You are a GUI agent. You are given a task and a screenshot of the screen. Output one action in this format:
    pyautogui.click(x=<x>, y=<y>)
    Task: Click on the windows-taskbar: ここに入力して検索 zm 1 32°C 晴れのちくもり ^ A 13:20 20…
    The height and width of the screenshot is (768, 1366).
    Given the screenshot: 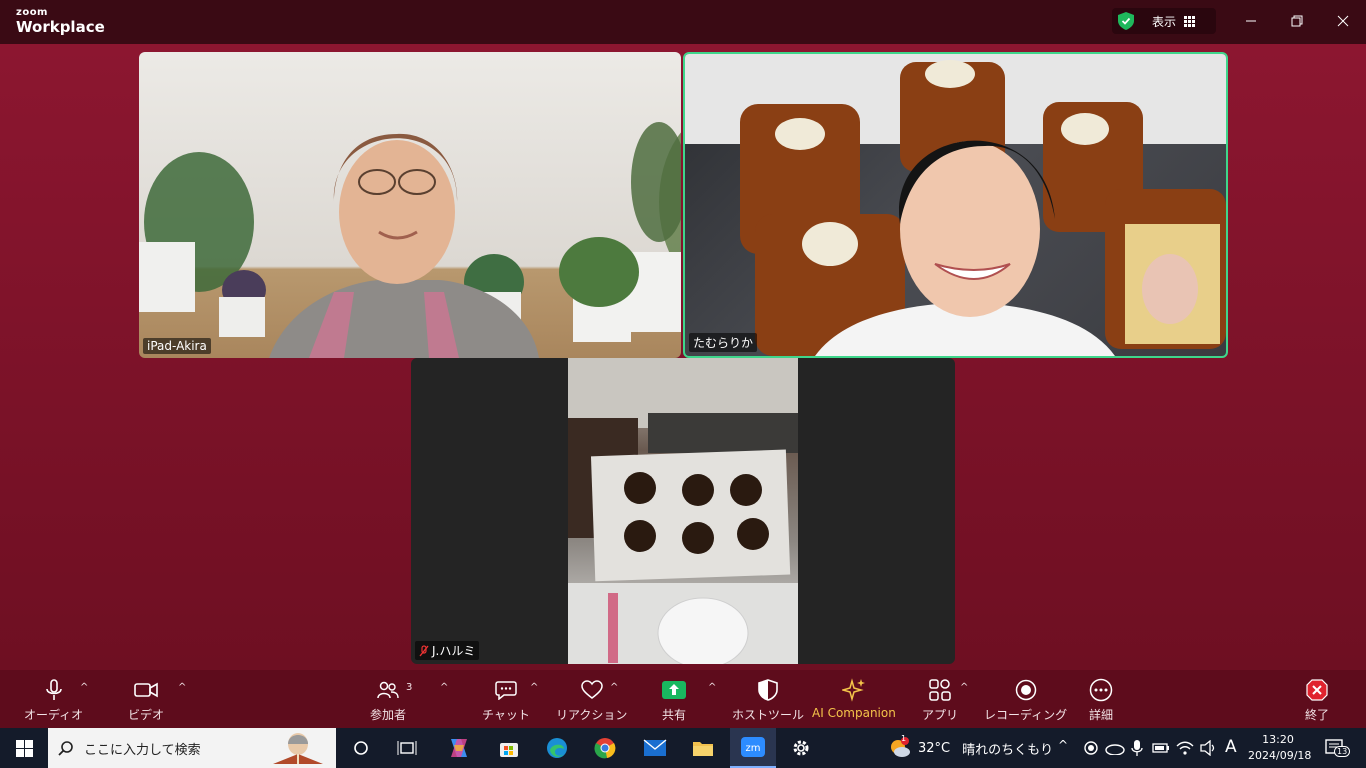 What is the action you would take?
    pyautogui.click(x=683, y=748)
    